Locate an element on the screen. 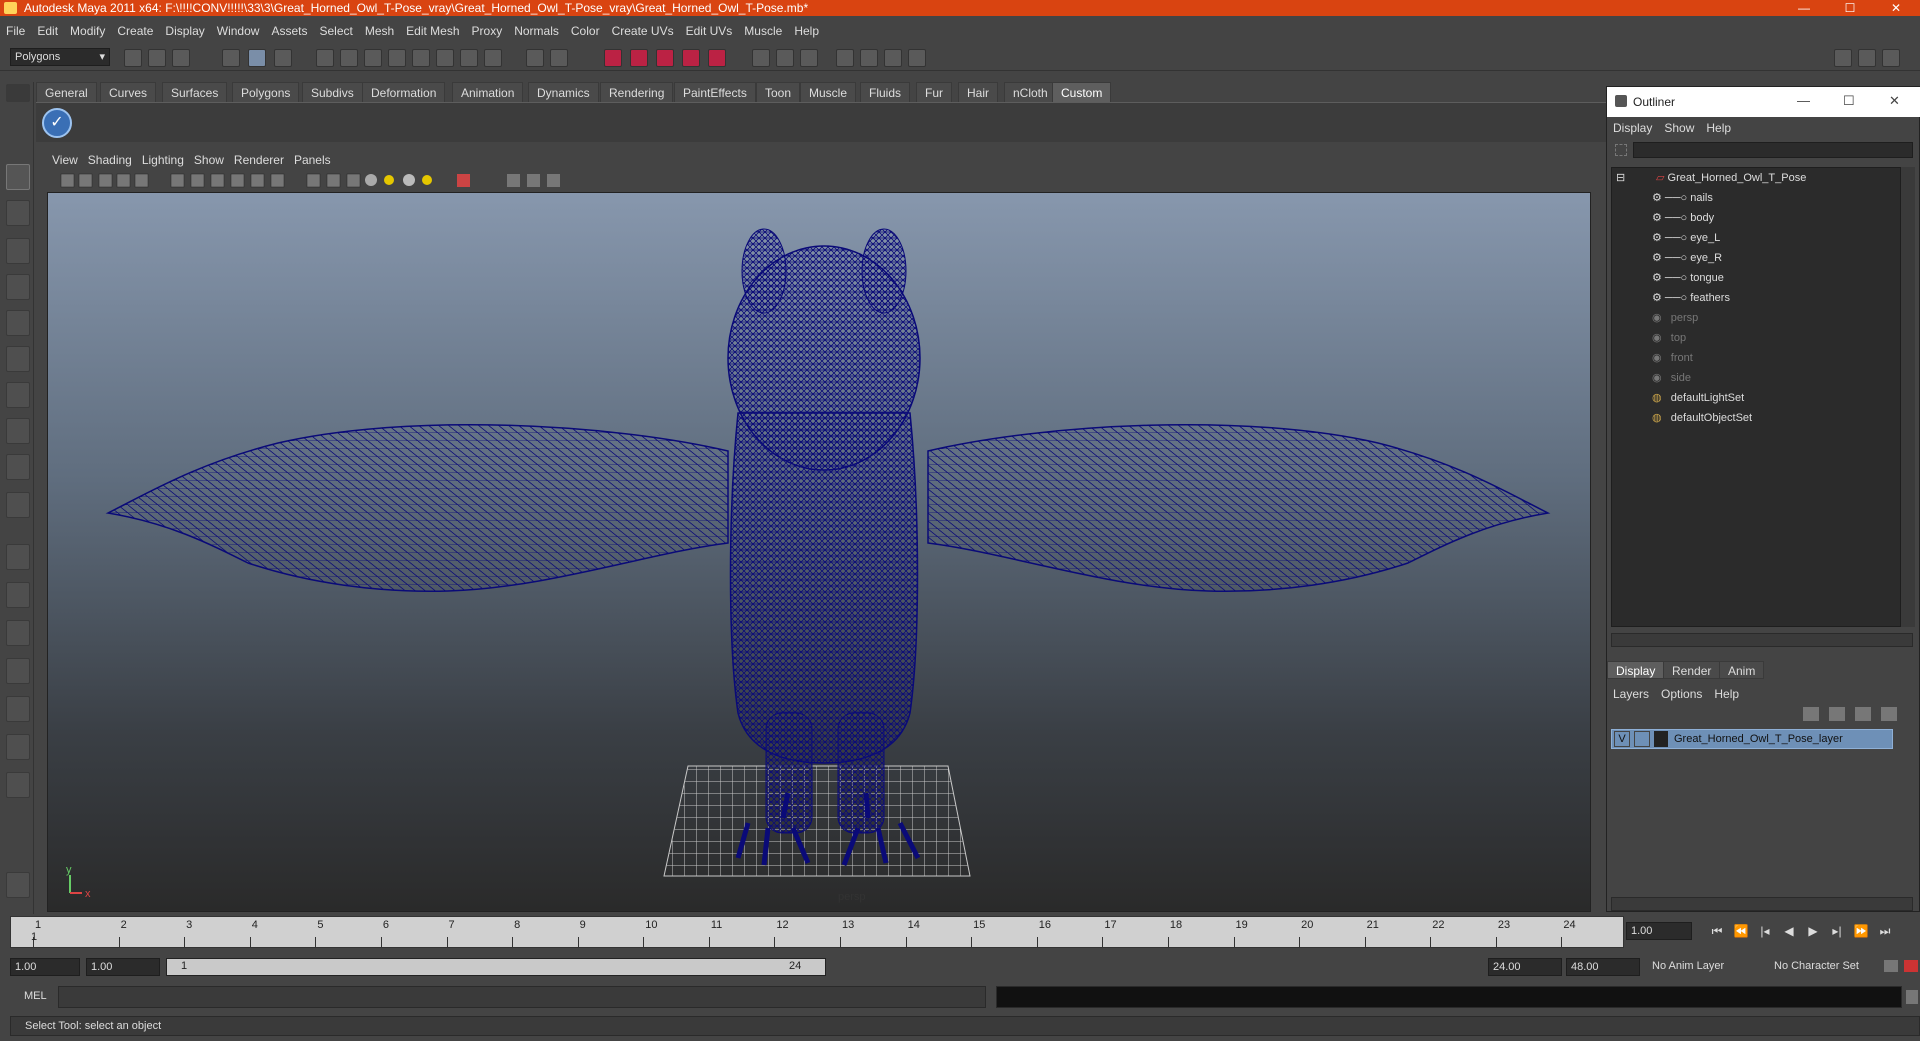 The width and height of the screenshot is (1920, 1041). minimize-button: — is located at coordinates (1804, 8).